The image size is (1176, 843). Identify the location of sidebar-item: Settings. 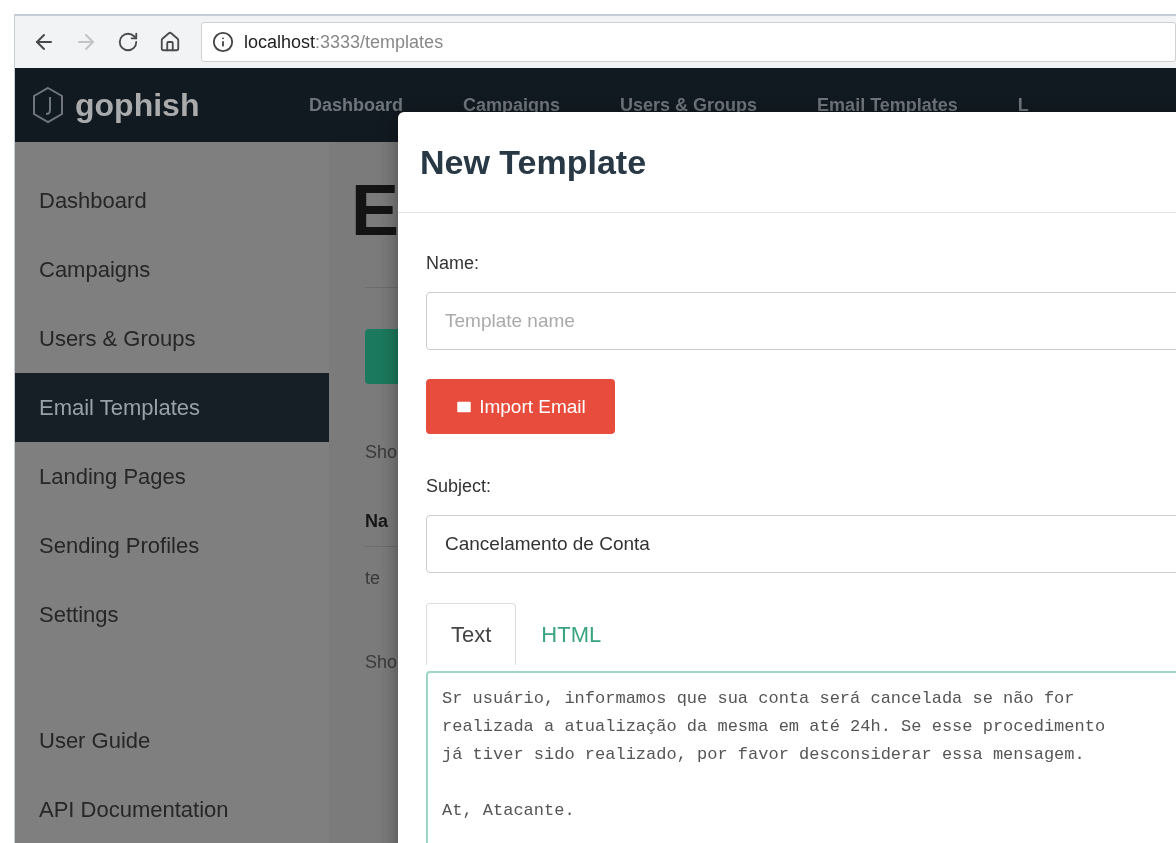
(172, 615).